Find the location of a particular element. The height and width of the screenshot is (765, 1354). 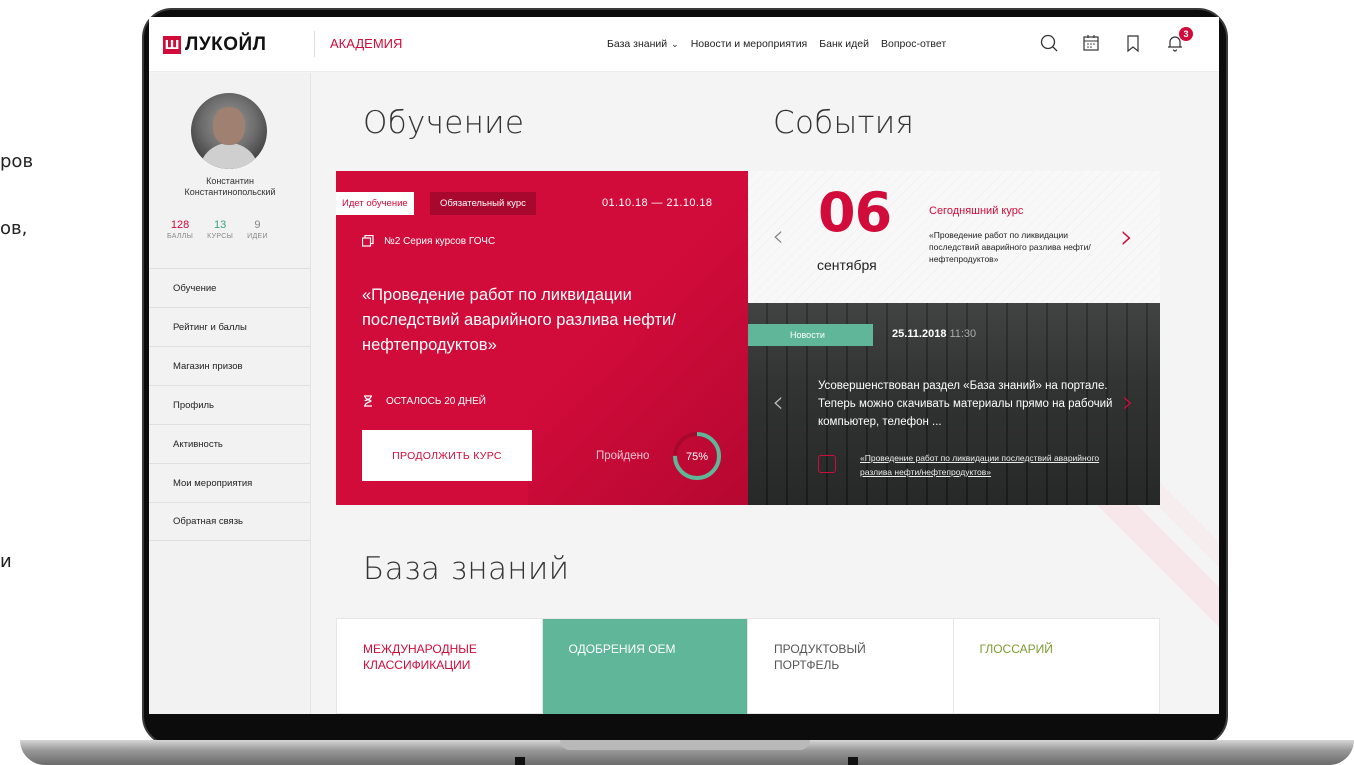

passed-label: Пройдено is located at coordinates (623, 456).